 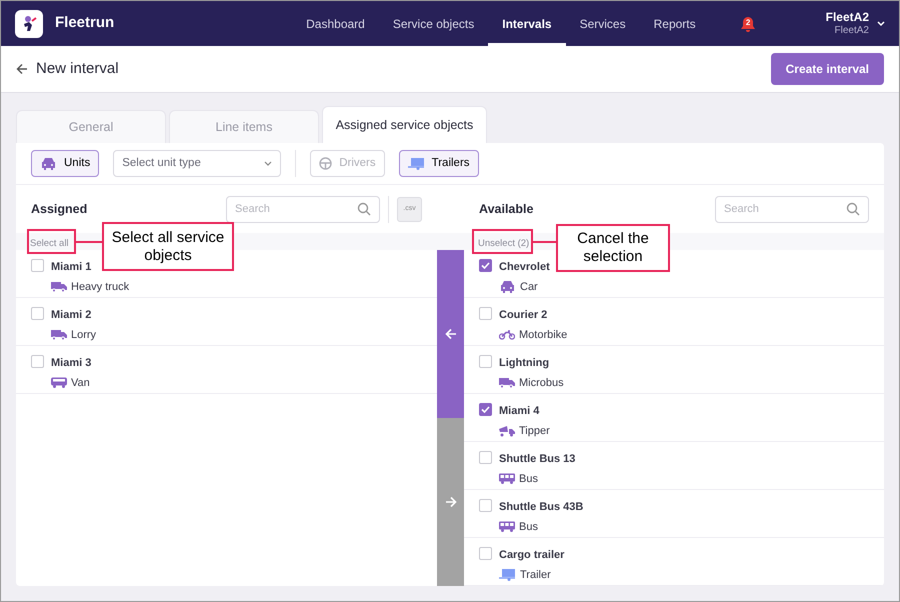 What do you see at coordinates (524, 363) in the screenshot?
I see `item-name: Lightning` at bounding box center [524, 363].